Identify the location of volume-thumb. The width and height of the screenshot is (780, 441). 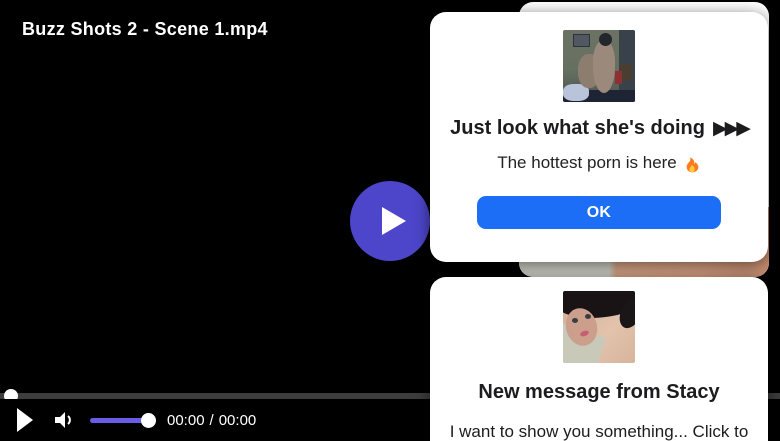
(148, 420).